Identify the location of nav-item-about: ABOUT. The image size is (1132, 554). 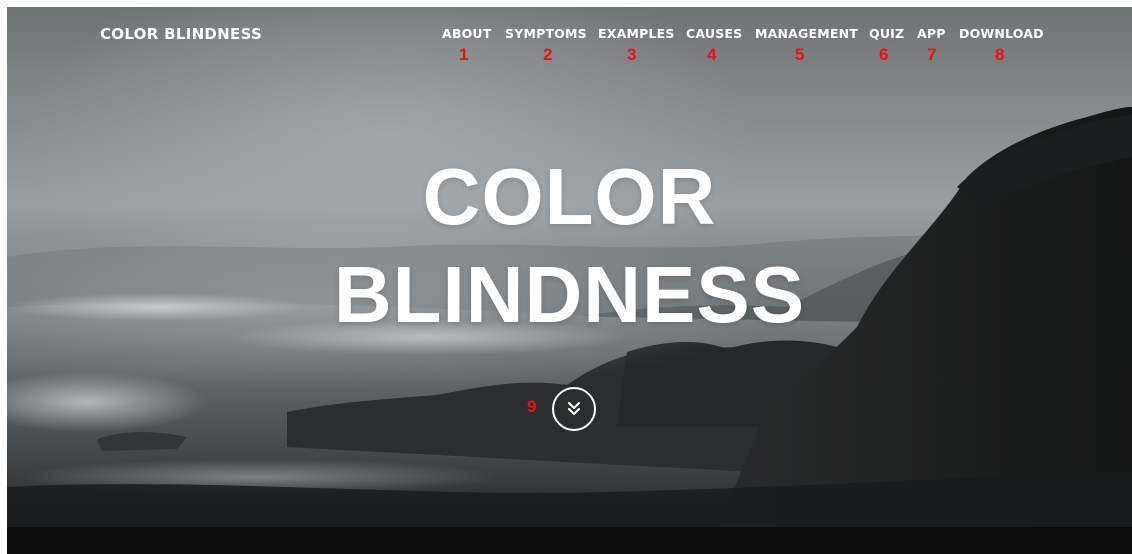
(467, 33).